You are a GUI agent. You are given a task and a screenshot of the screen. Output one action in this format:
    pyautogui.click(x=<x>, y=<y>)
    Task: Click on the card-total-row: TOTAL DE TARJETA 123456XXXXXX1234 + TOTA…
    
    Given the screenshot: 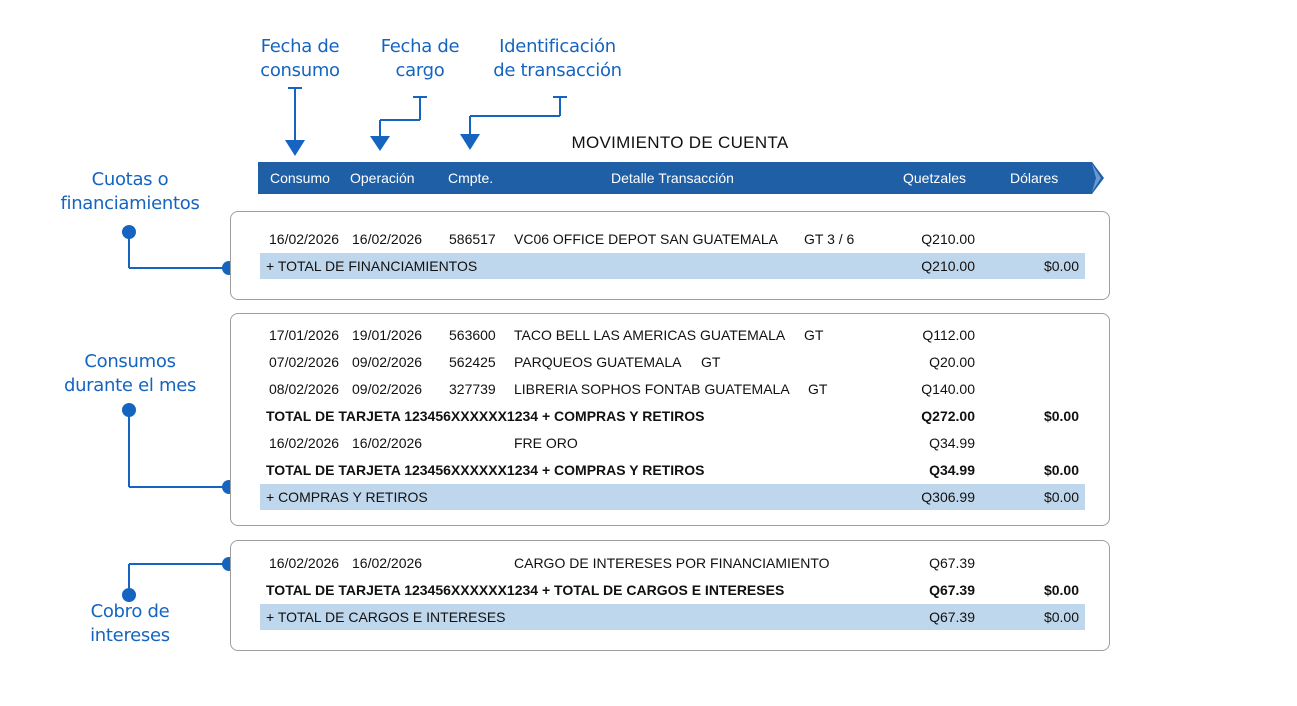 What is the action you would take?
    pyautogui.click(x=670, y=590)
    